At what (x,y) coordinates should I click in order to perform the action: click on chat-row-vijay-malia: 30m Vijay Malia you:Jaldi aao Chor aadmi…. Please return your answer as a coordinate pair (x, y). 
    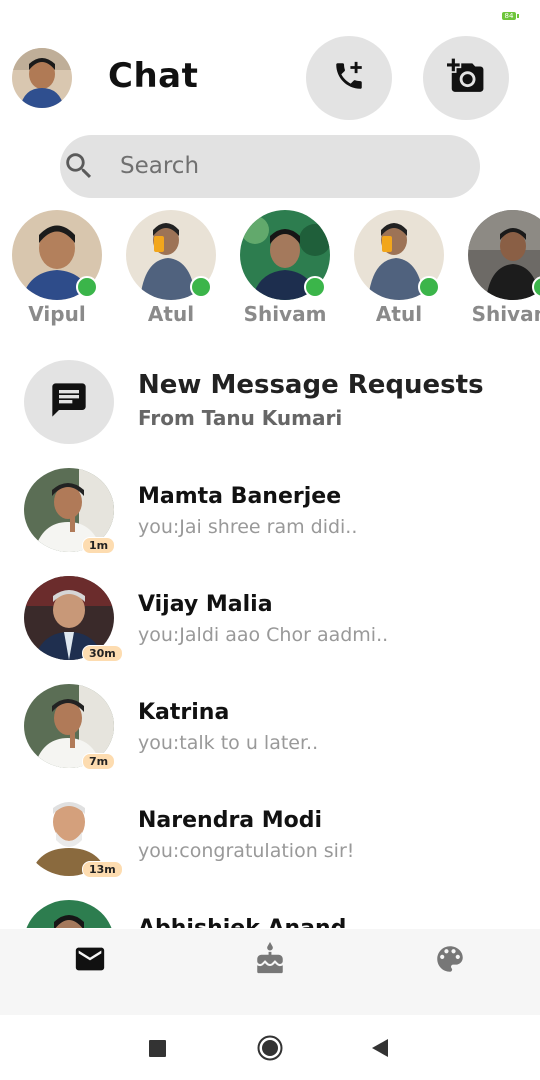
    Looking at the image, I should click on (270, 624).